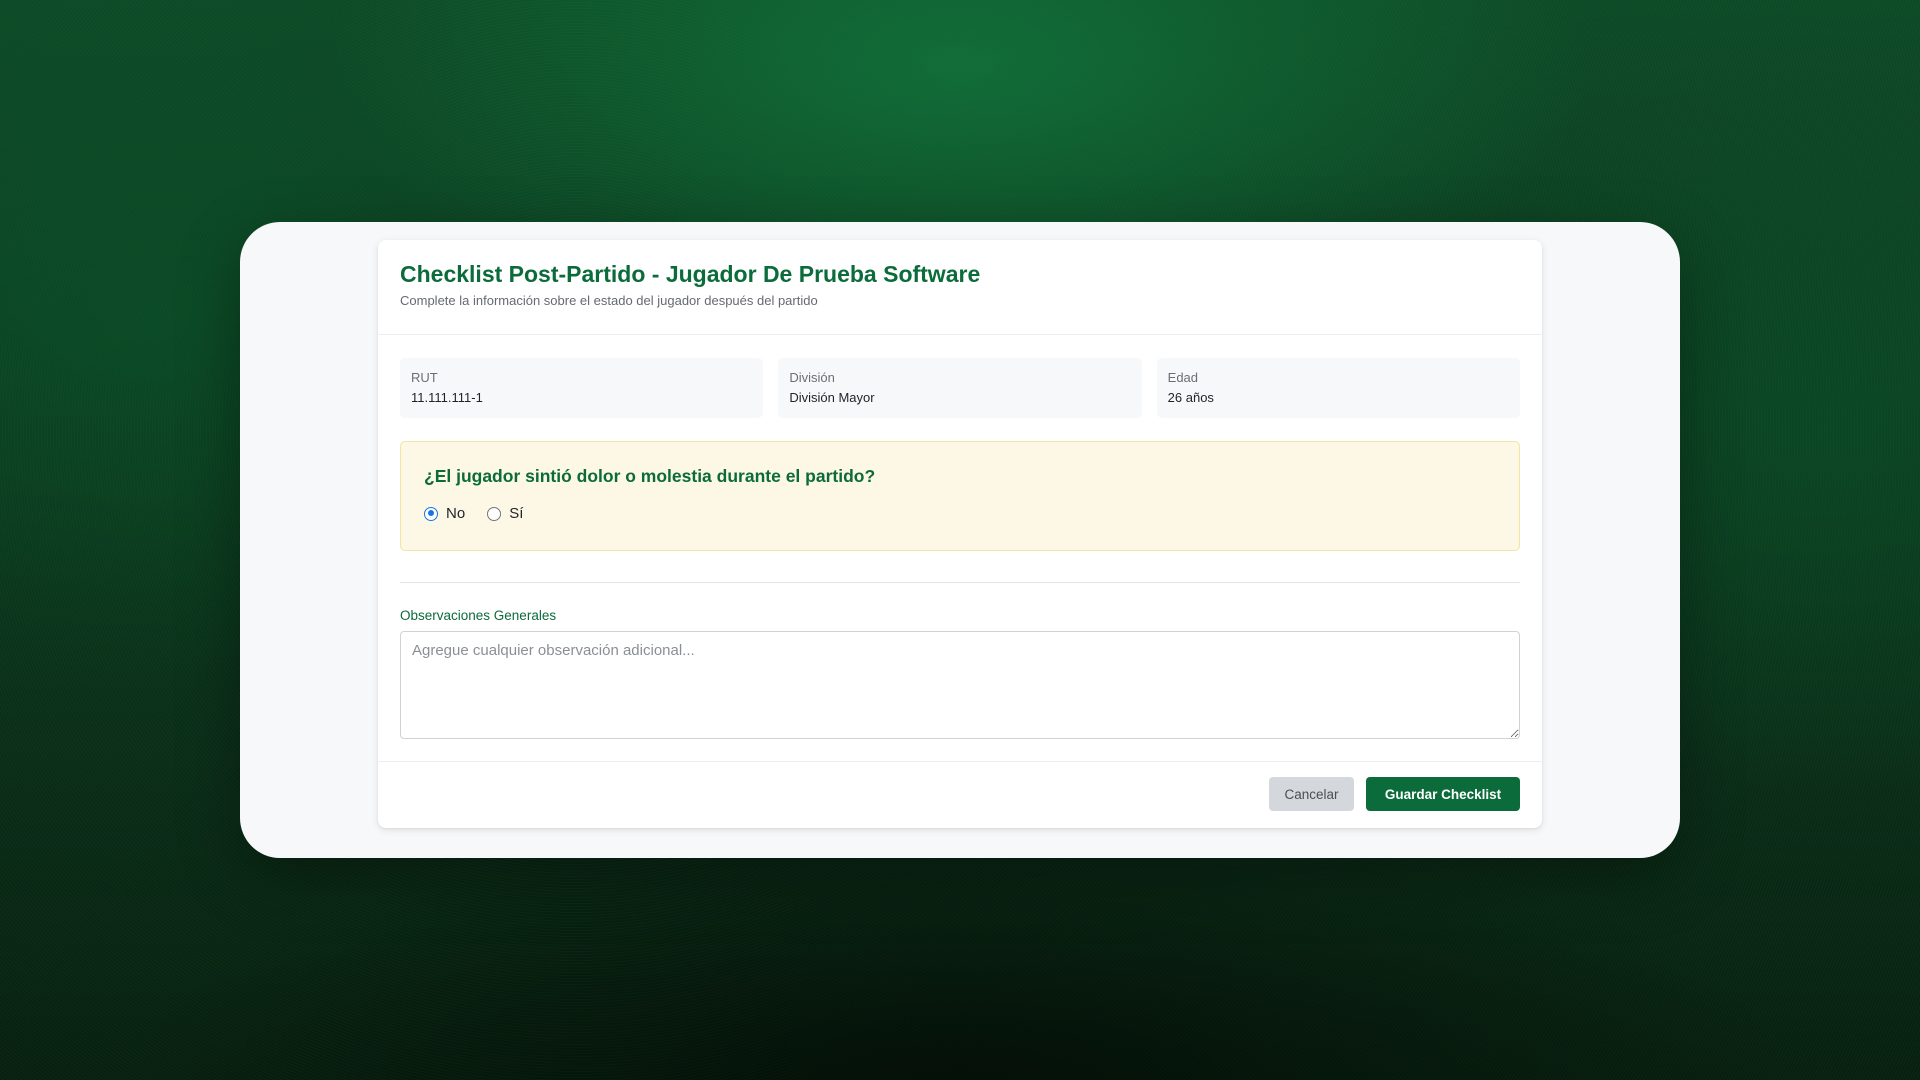 Image resolution: width=1920 pixels, height=1080 pixels. What do you see at coordinates (1311, 794) in the screenshot?
I see `cancel-button: Cancelar` at bounding box center [1311, 794].